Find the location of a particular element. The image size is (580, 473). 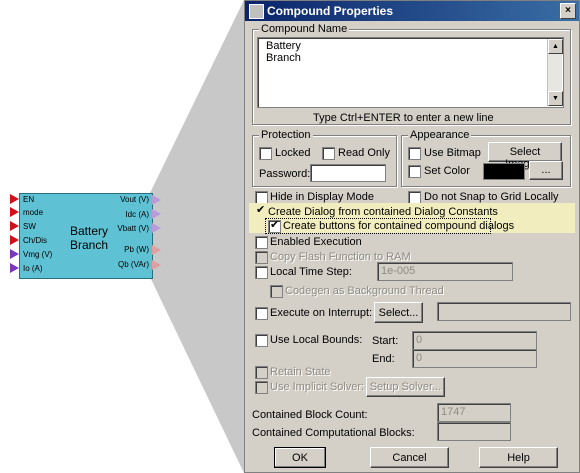

input-port-label: EN is located at coordinates (29, 199).